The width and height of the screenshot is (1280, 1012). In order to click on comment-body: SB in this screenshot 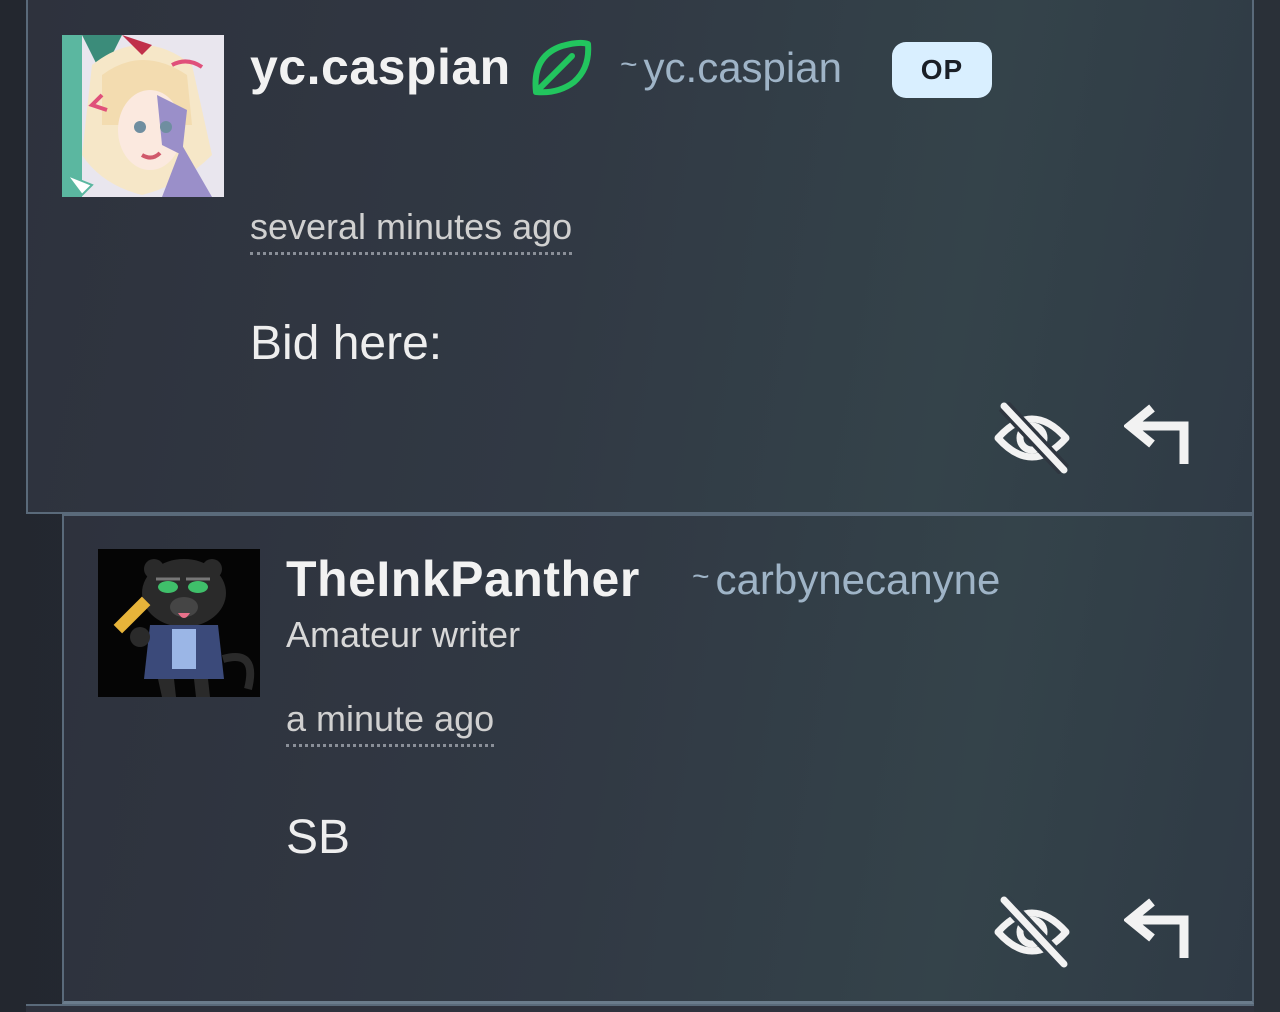, I will do `click(318, 837)`.